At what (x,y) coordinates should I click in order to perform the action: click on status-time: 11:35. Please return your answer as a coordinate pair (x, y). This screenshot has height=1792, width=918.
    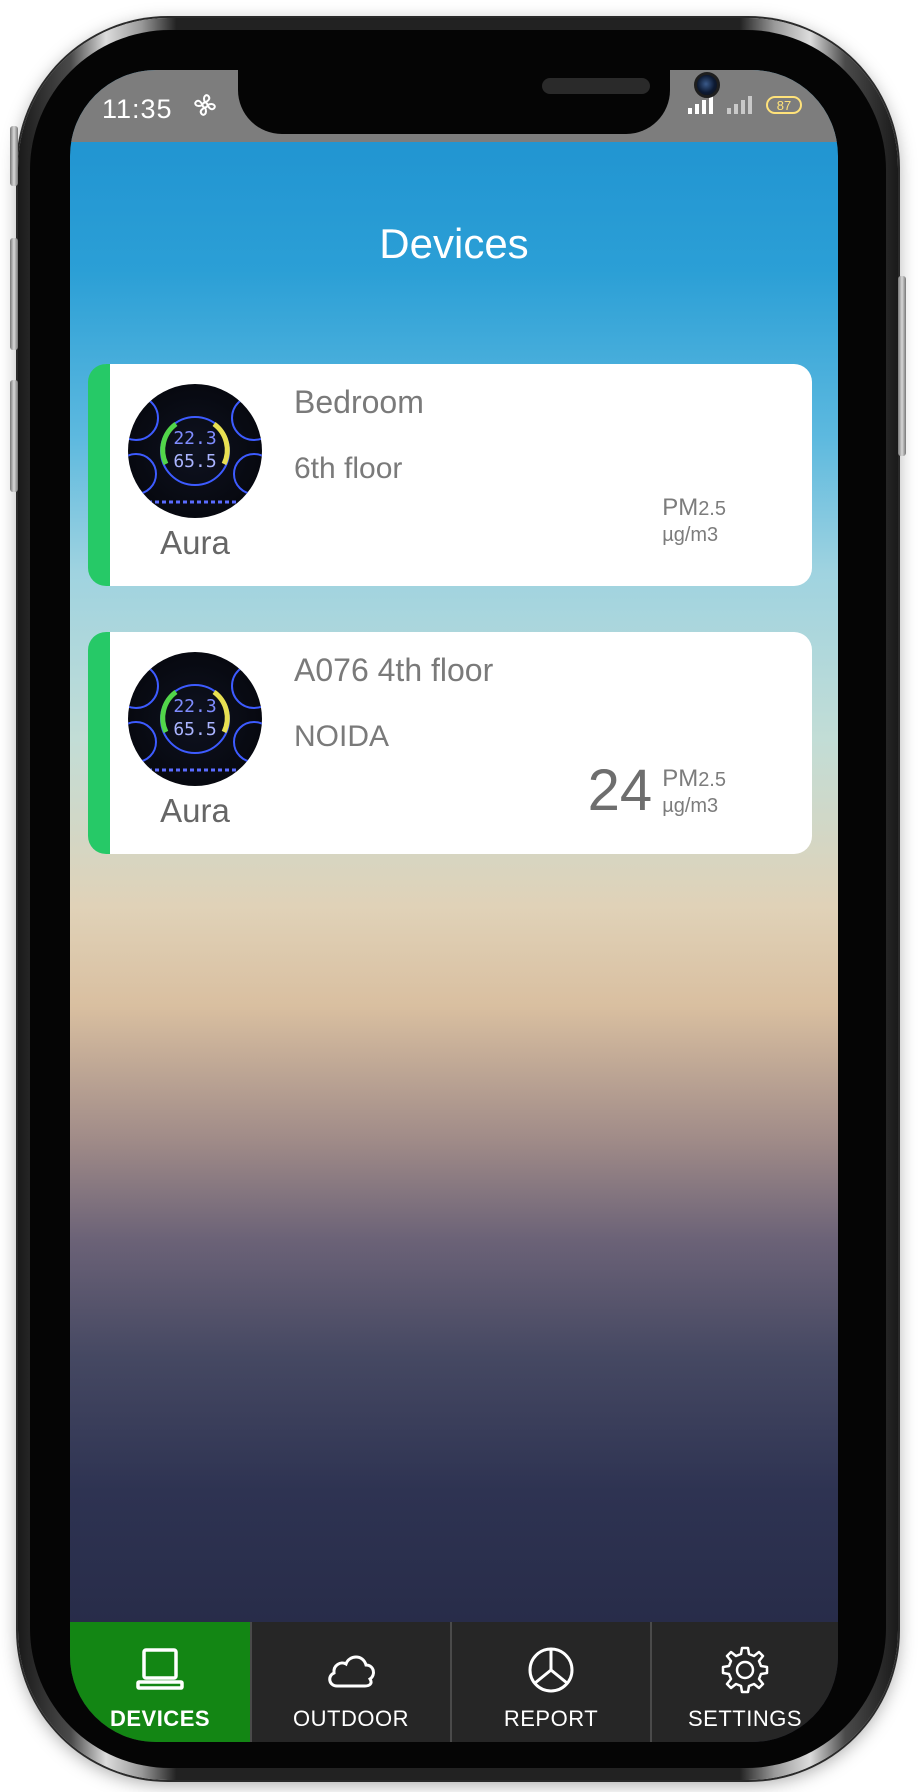
    Looking at the image, I should click on (137, 109).